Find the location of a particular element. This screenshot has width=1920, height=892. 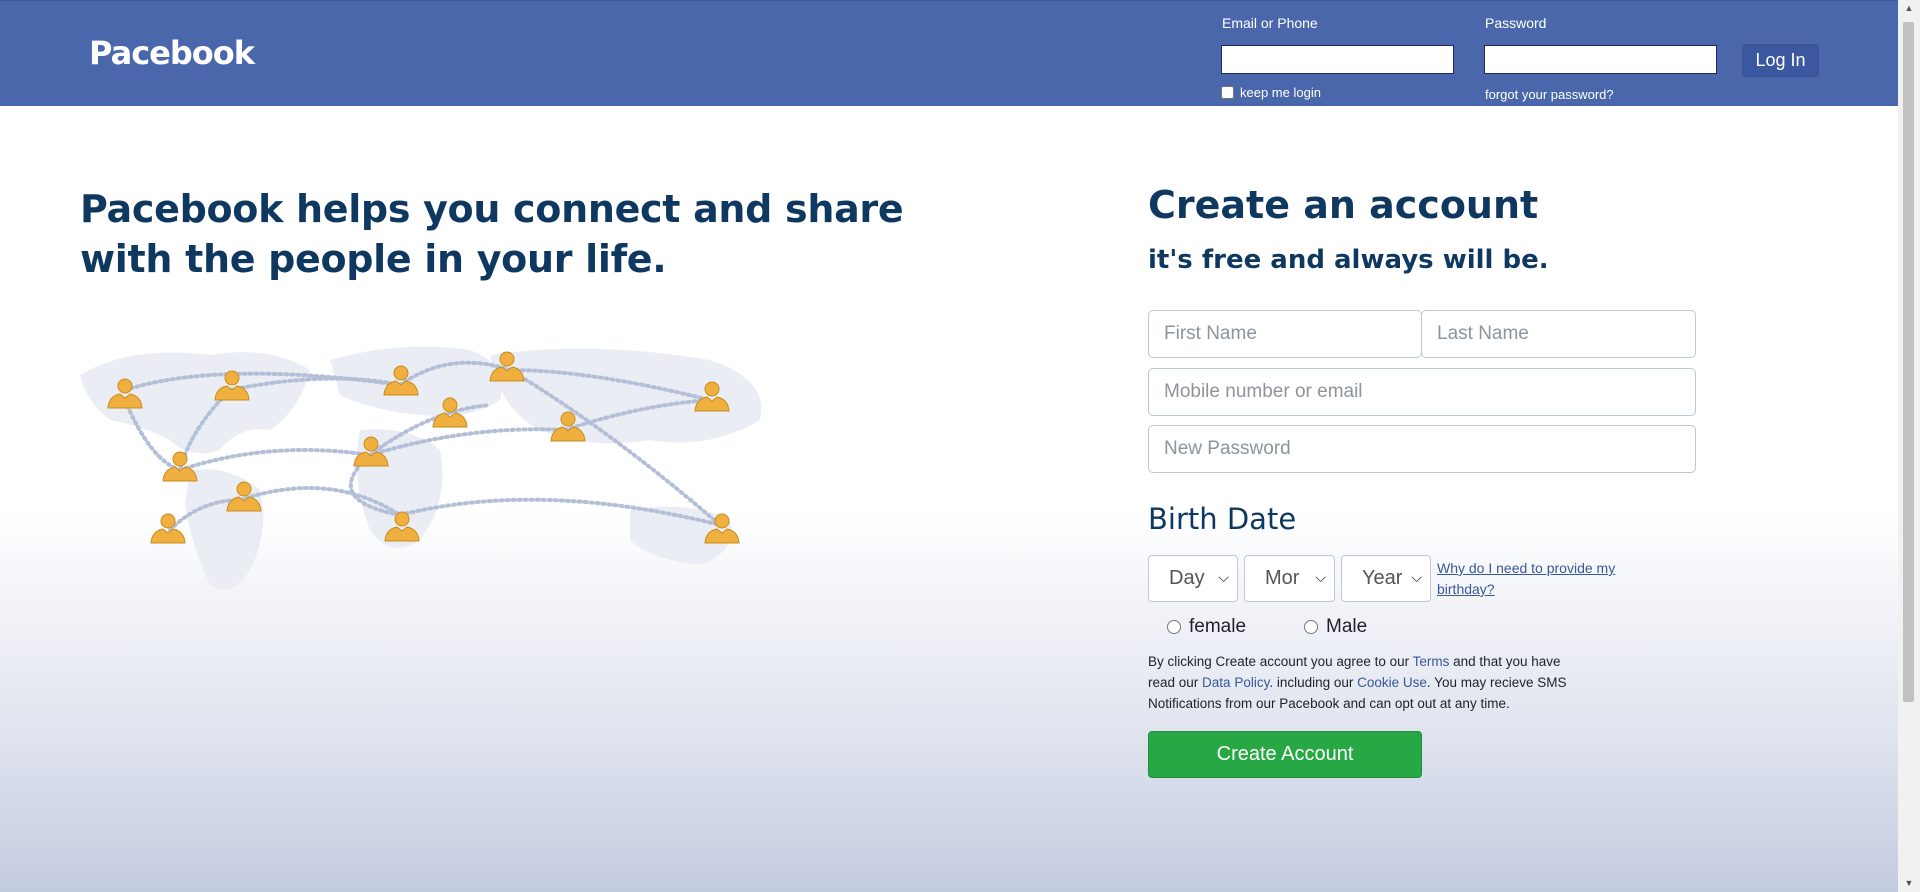

create-account-subtitle: it's free and always will be. is located at coordinates (1348, 260).